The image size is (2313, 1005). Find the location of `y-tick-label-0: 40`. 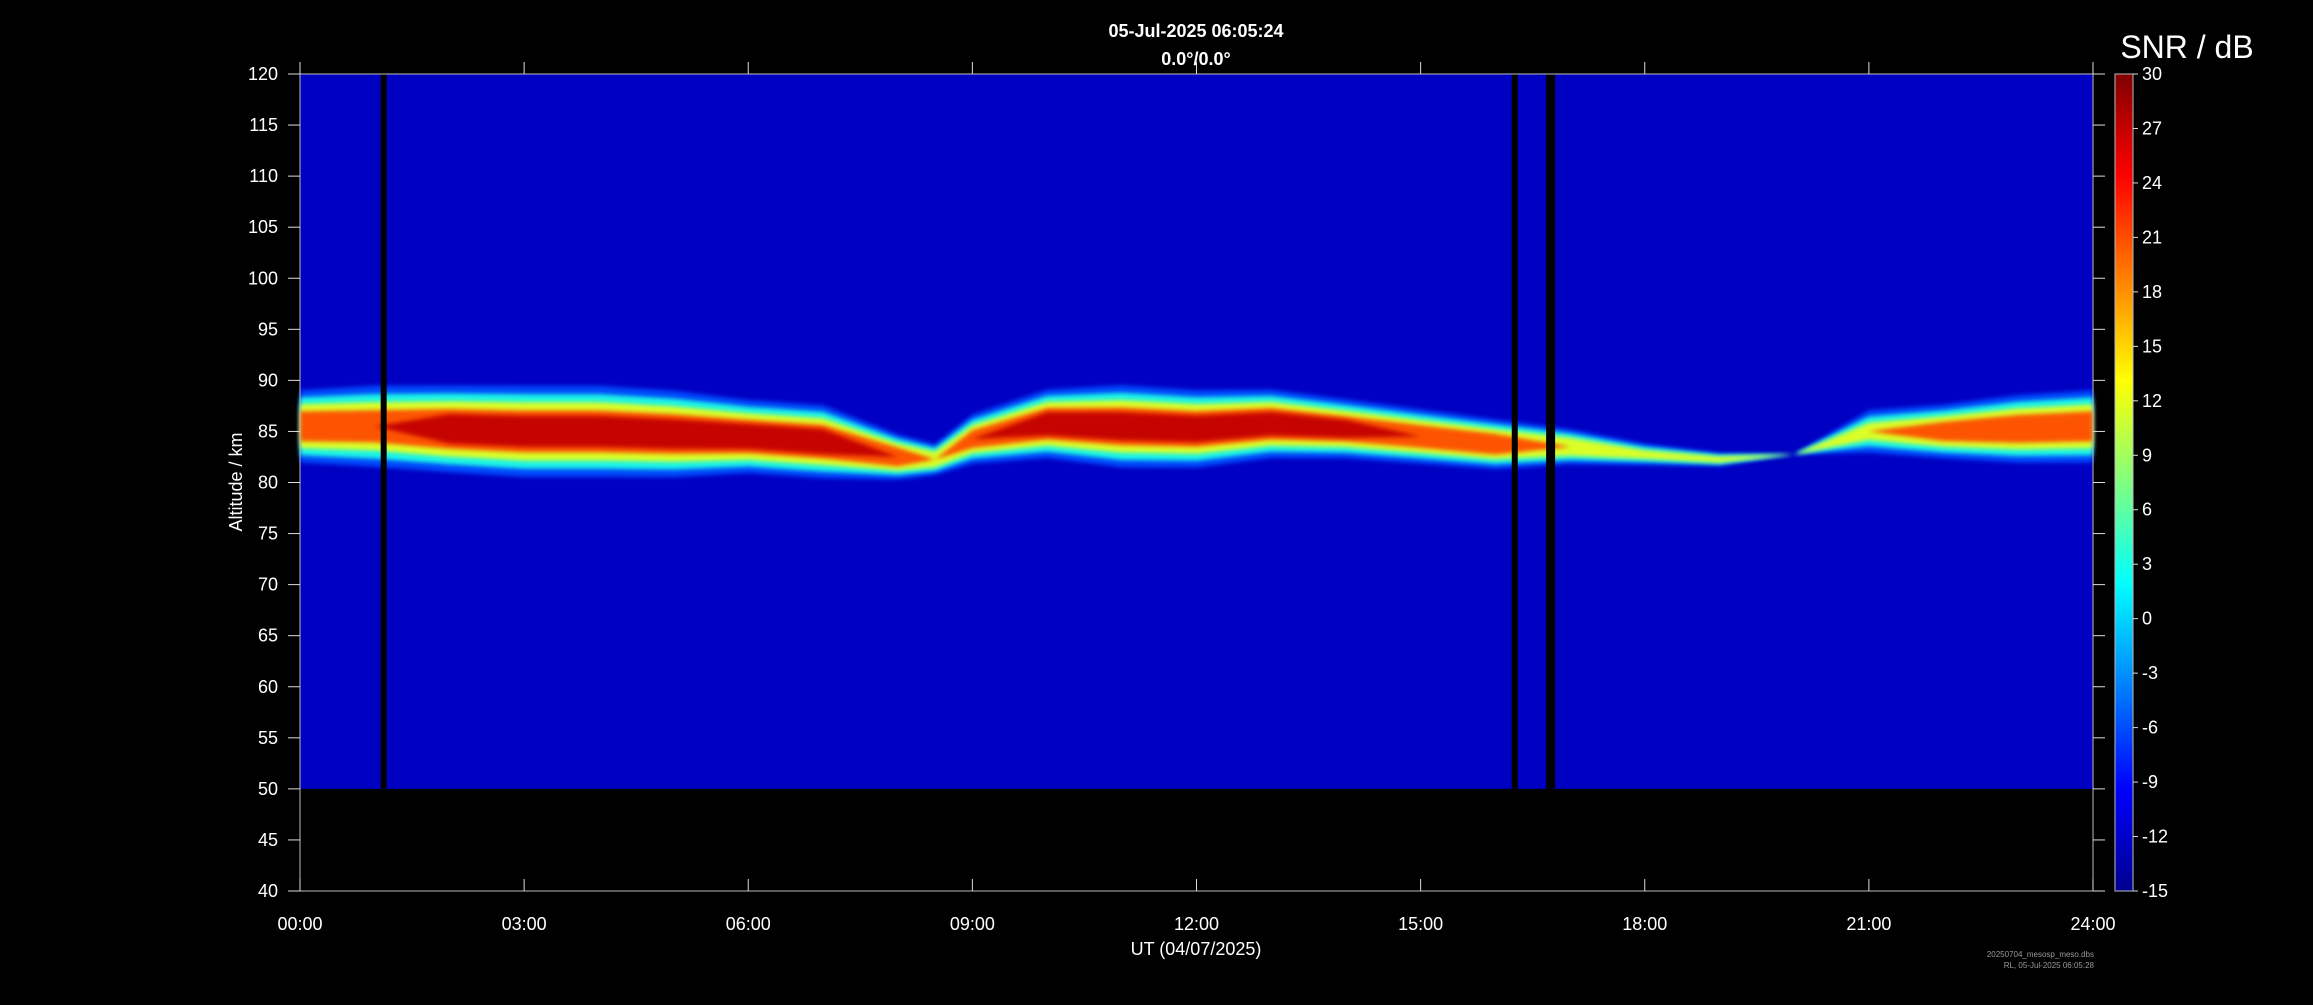

y-tick-label-0: 40 is located at coordinates (268, 891).